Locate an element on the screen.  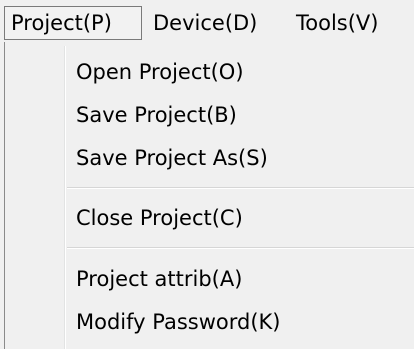
close-project-item: Close Project(C) is located at coordinates (209, 218).